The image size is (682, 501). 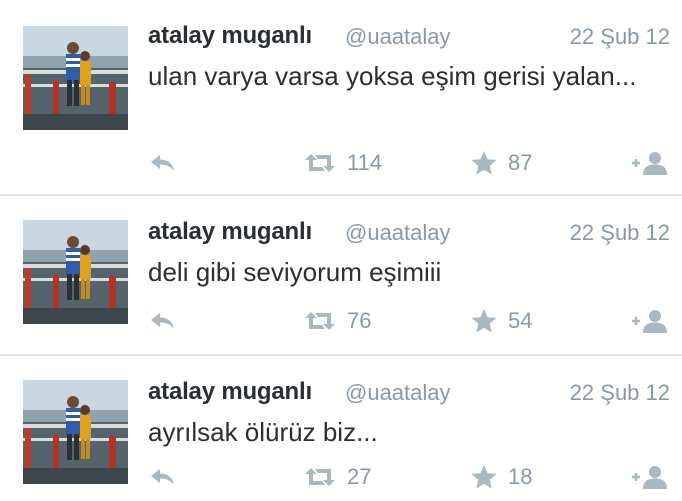 What do you see at coordinates (337, 477) in the screenshot?
I see `retweet-button: 27` at bounding box center [337, 477].